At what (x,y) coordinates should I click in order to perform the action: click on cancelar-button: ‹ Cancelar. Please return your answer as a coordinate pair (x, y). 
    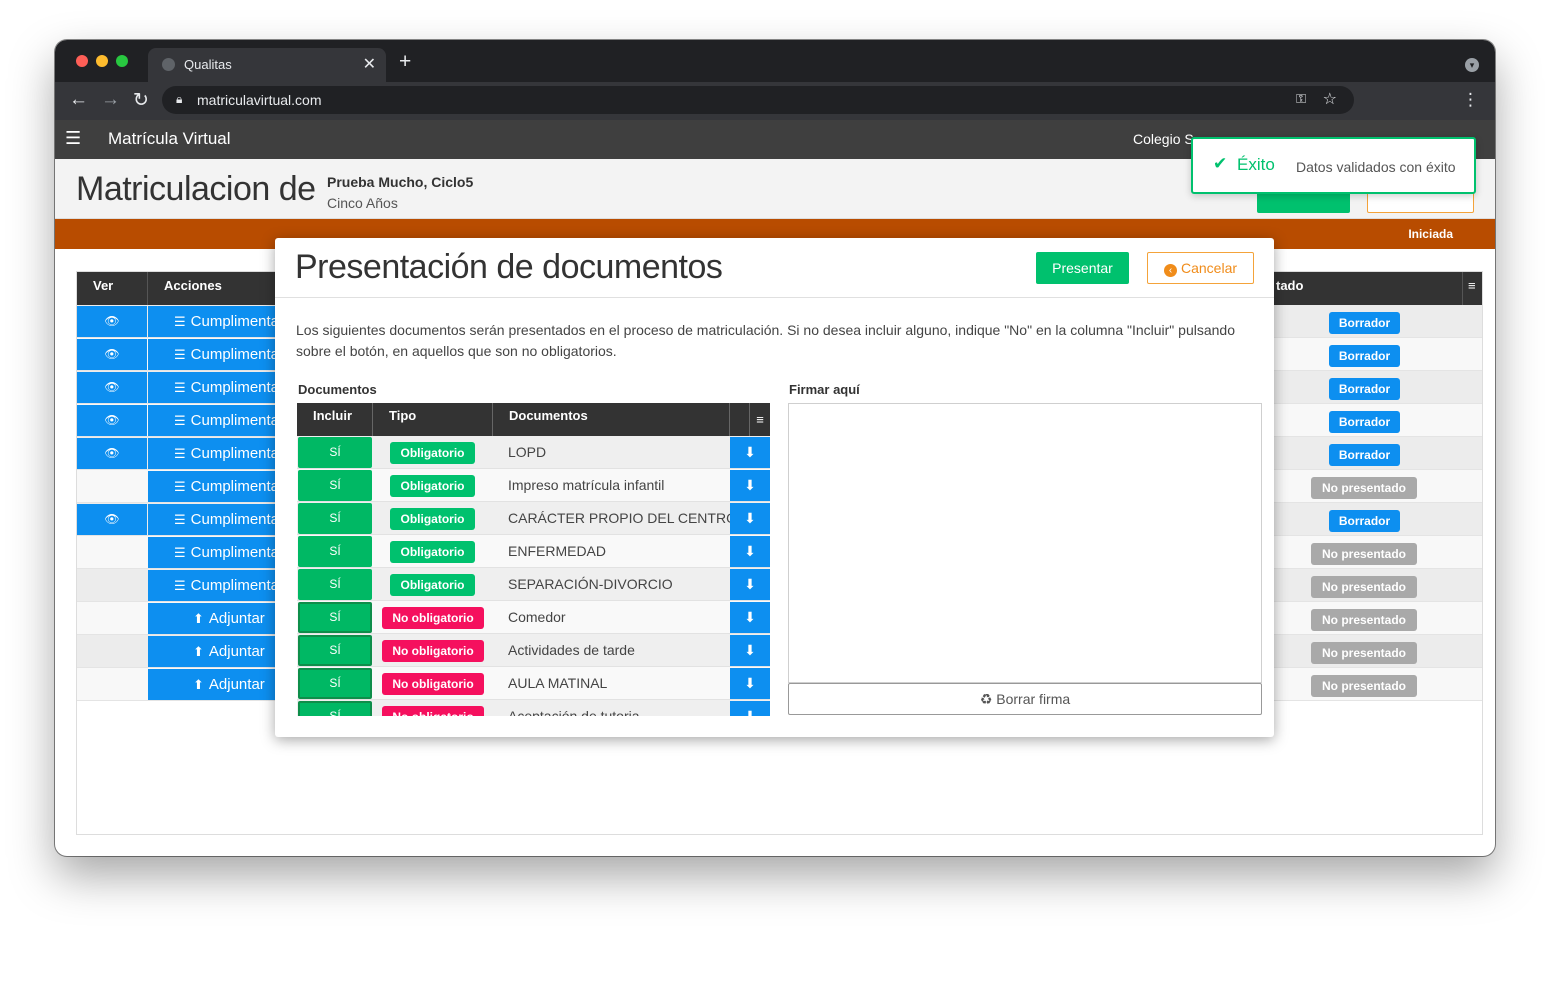
    Looking at the image, I should click on (1200, 268).